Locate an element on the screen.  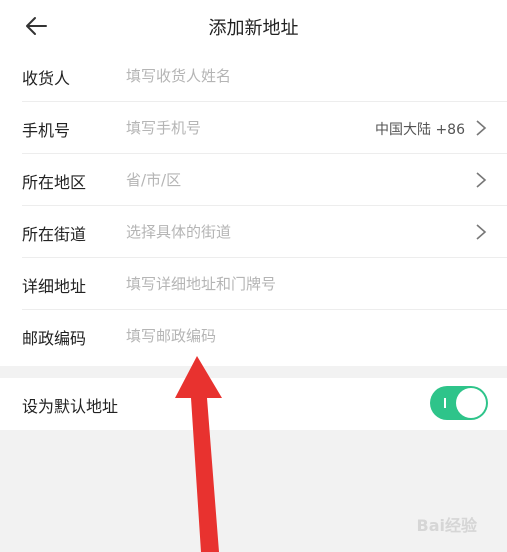
region-code-selector: 中国大陆 +86 is located at coordinates (420, 129).